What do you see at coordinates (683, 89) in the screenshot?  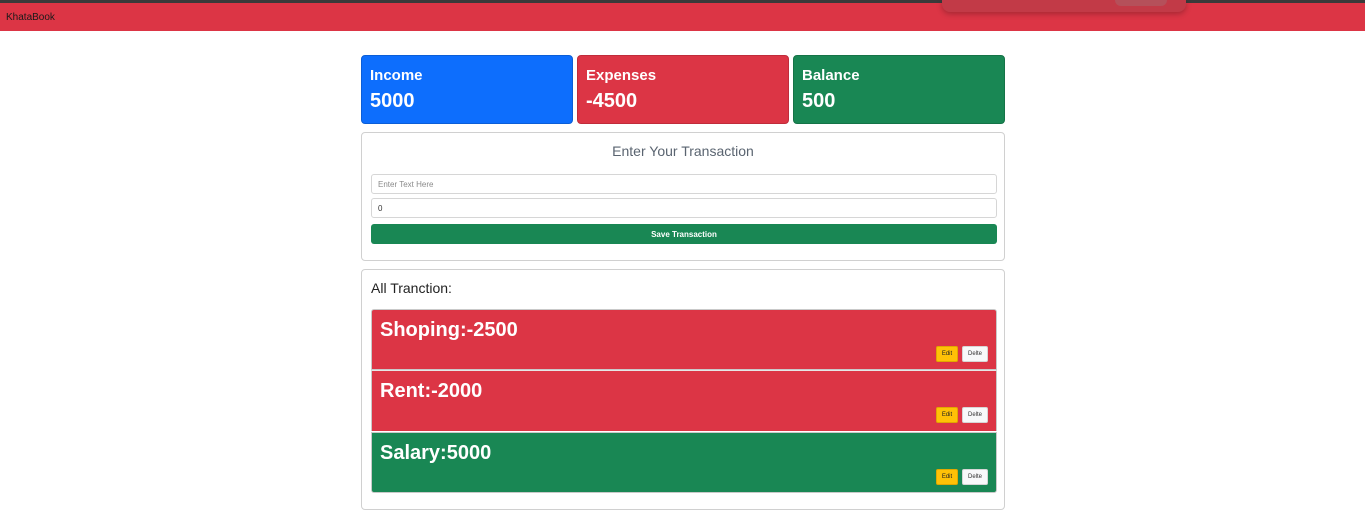 I see `expenses-card: Expenses -4500` at bounding box center [683, 89].